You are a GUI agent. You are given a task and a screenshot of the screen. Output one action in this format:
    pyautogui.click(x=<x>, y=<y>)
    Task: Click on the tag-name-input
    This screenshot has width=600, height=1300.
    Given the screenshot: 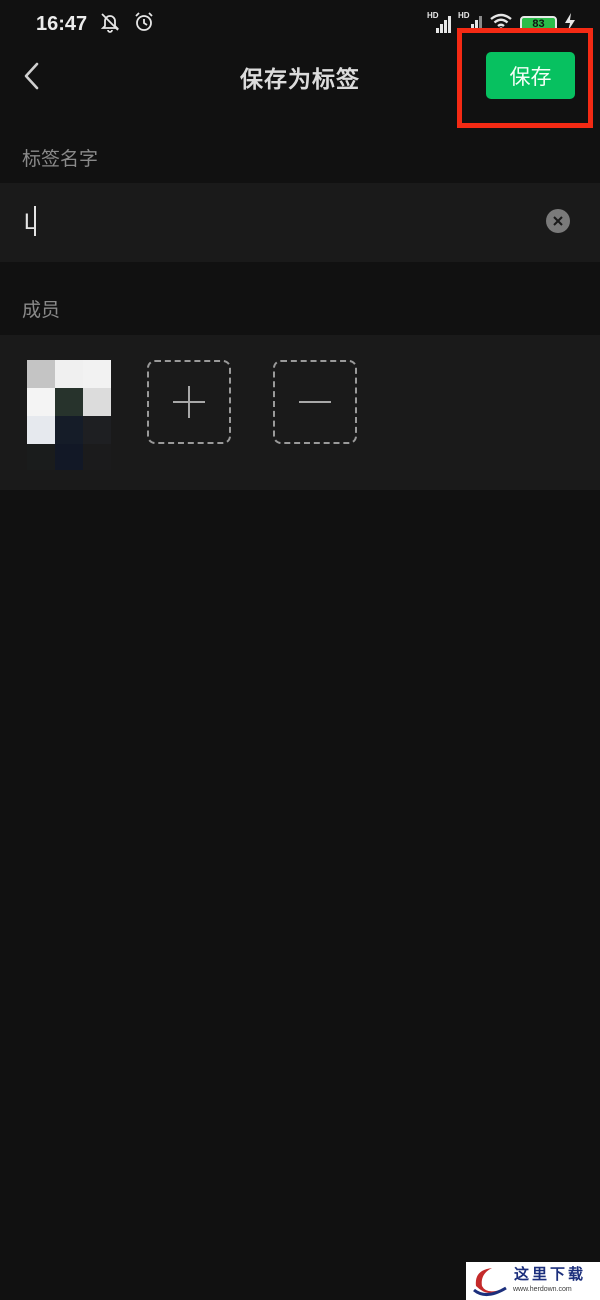 What is the action you would take?
    pyautogui.click(x=274, y=222)
    